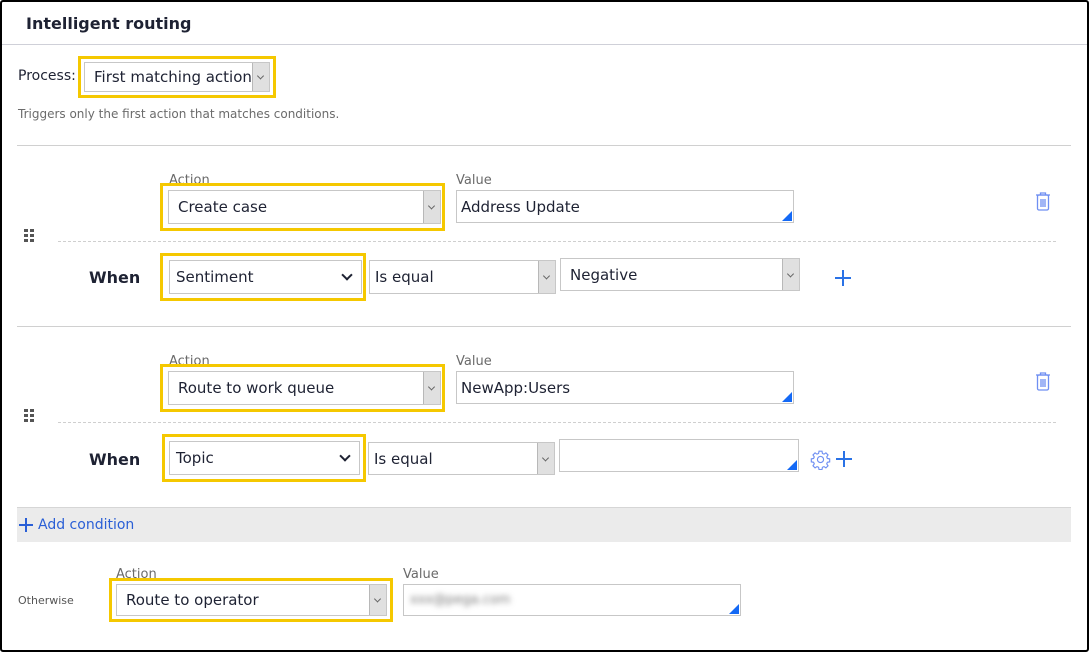  What do you see at coordinates (47, 76) in the screenshot?
I see `process-label: Process:` at bounding box center [47, 76].